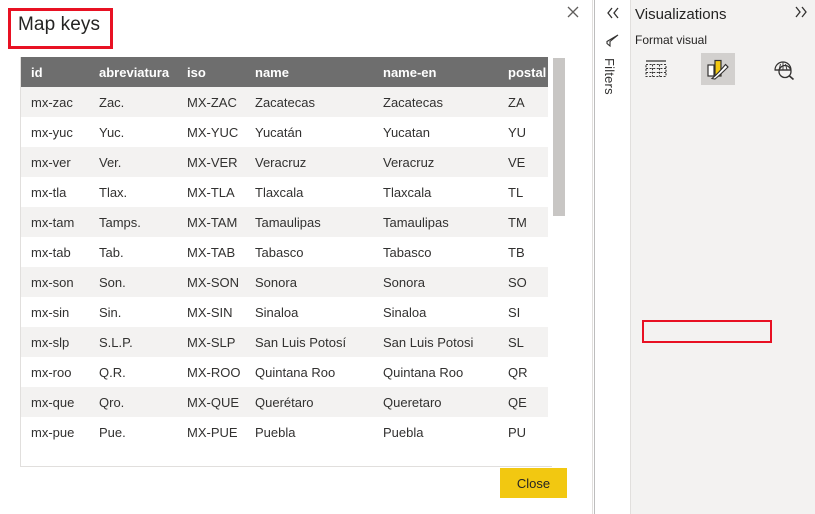 The image size is (815, 514). I want to click on cell-postal: TM, so click(517, 222).